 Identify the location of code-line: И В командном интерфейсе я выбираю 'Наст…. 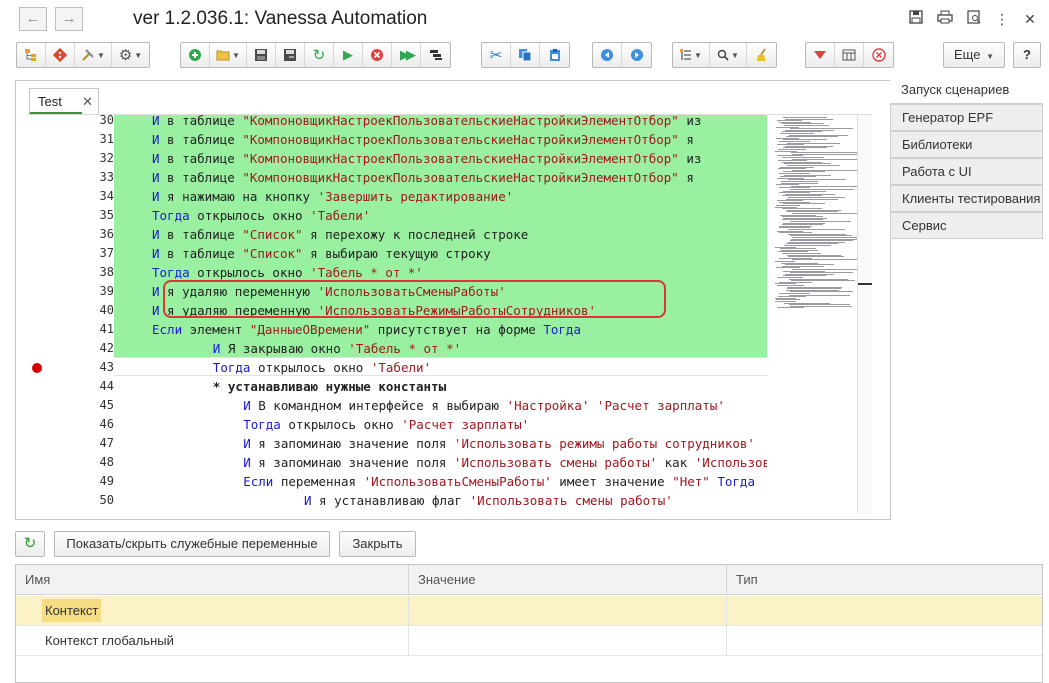
(440, 405).